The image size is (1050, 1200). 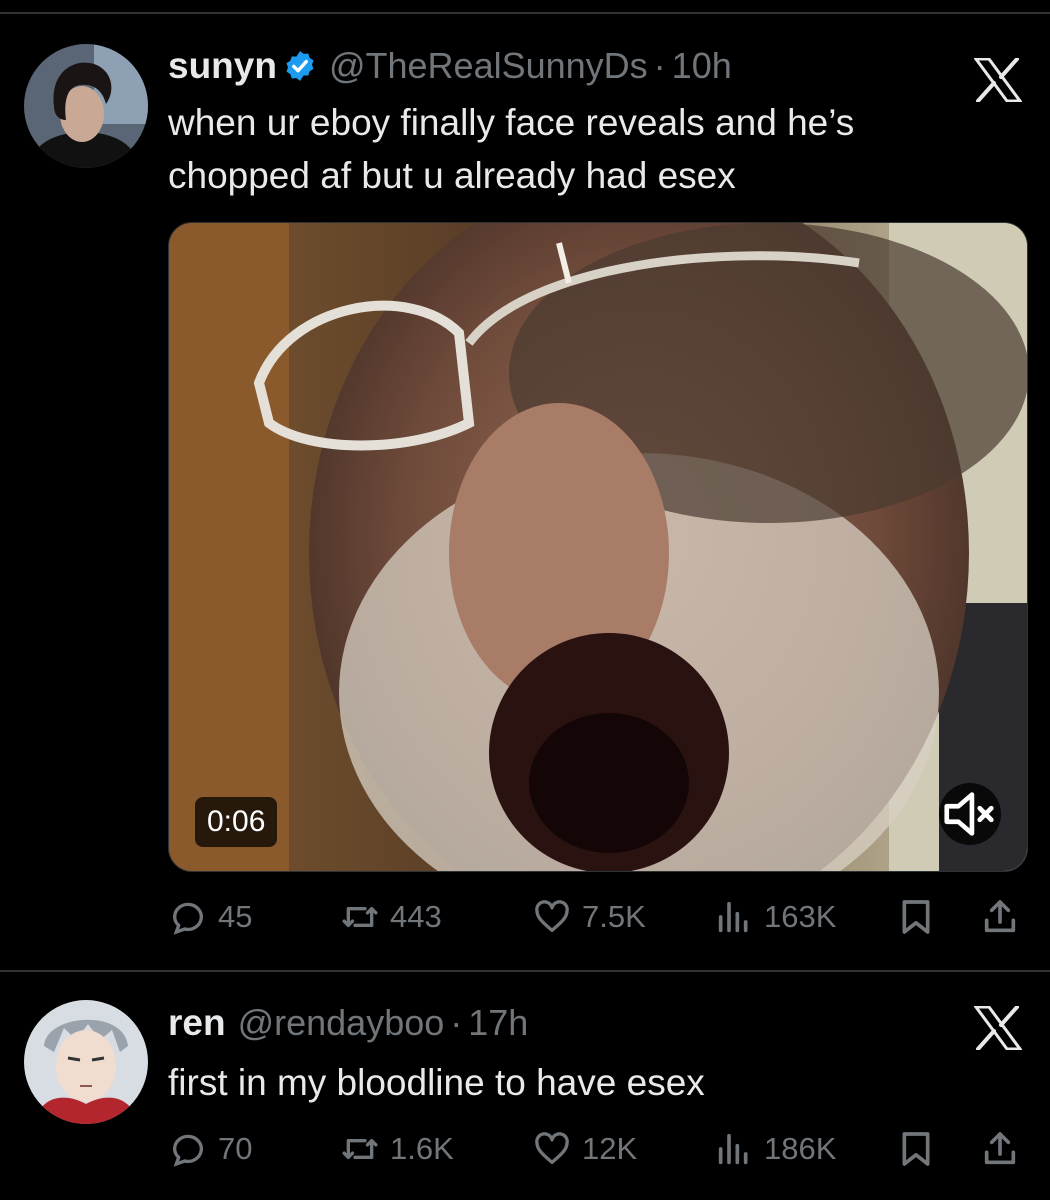 I want to click on reply-button: 70, so click(x=210, y=1149).